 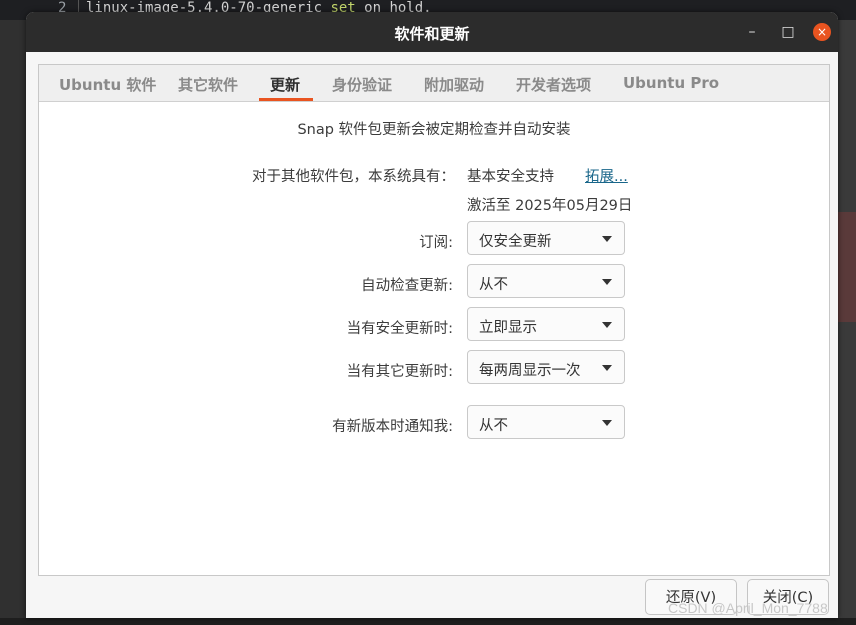 I want to click on notify-new-version-value: 从不, so click(x=493, y=426).